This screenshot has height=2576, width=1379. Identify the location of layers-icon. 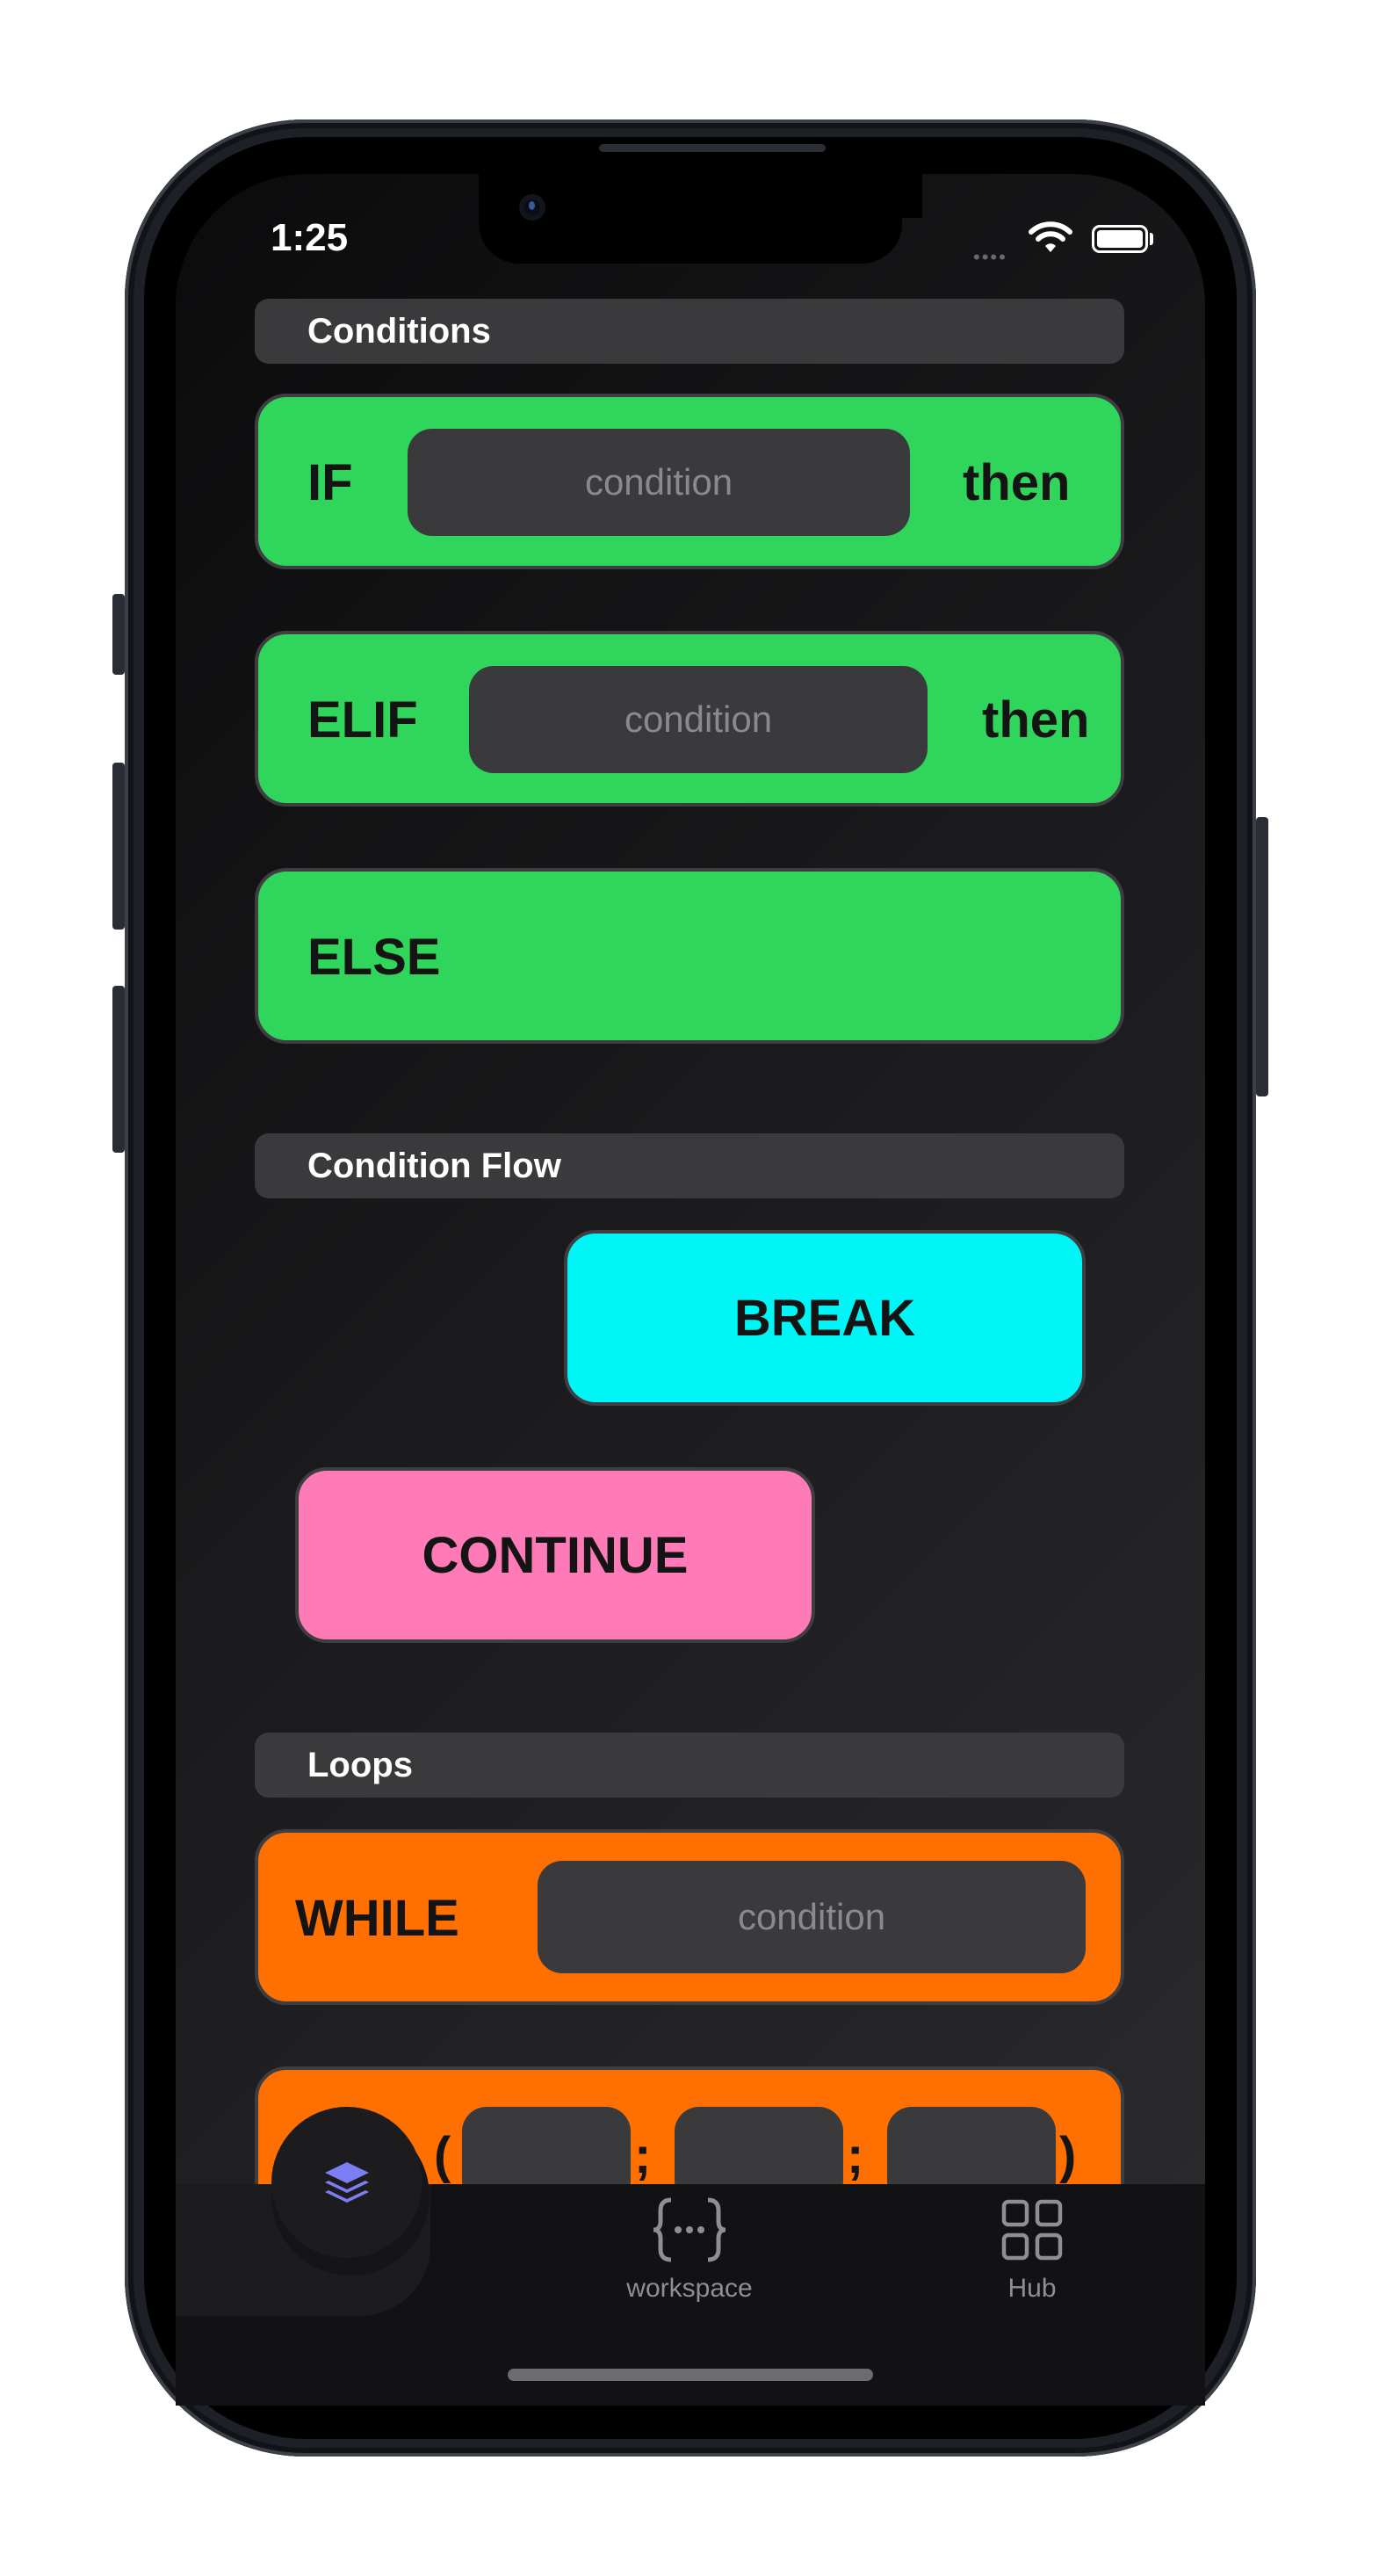
(347, 2182).